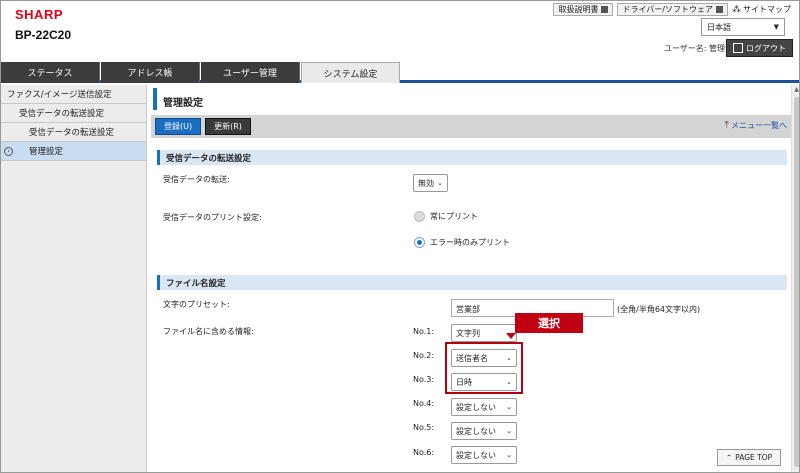  What do you see at coordinates (430, 183) in the screenshot?
I see `transfer-select: 無効 ⌄` at bounding box center [430, 183].